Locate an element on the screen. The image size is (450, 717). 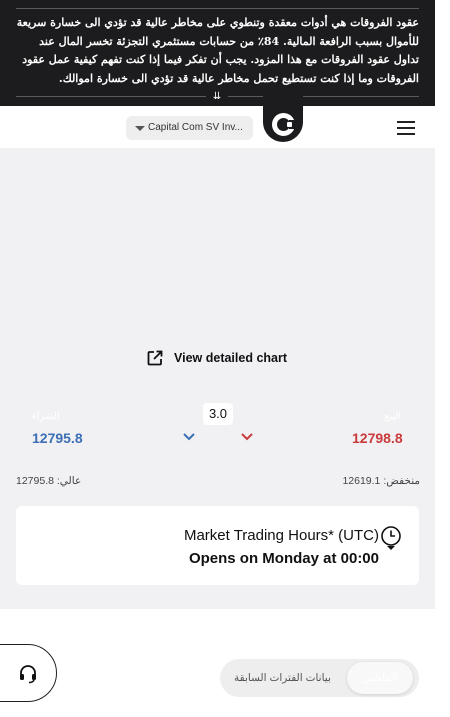
capital-com-logo is located at coordinates (283, 117).